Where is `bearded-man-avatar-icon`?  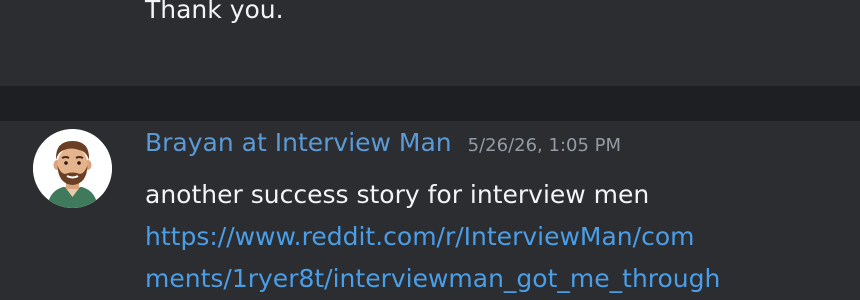
bearded-man-avatar-icon is located at coordinates (72, 168).